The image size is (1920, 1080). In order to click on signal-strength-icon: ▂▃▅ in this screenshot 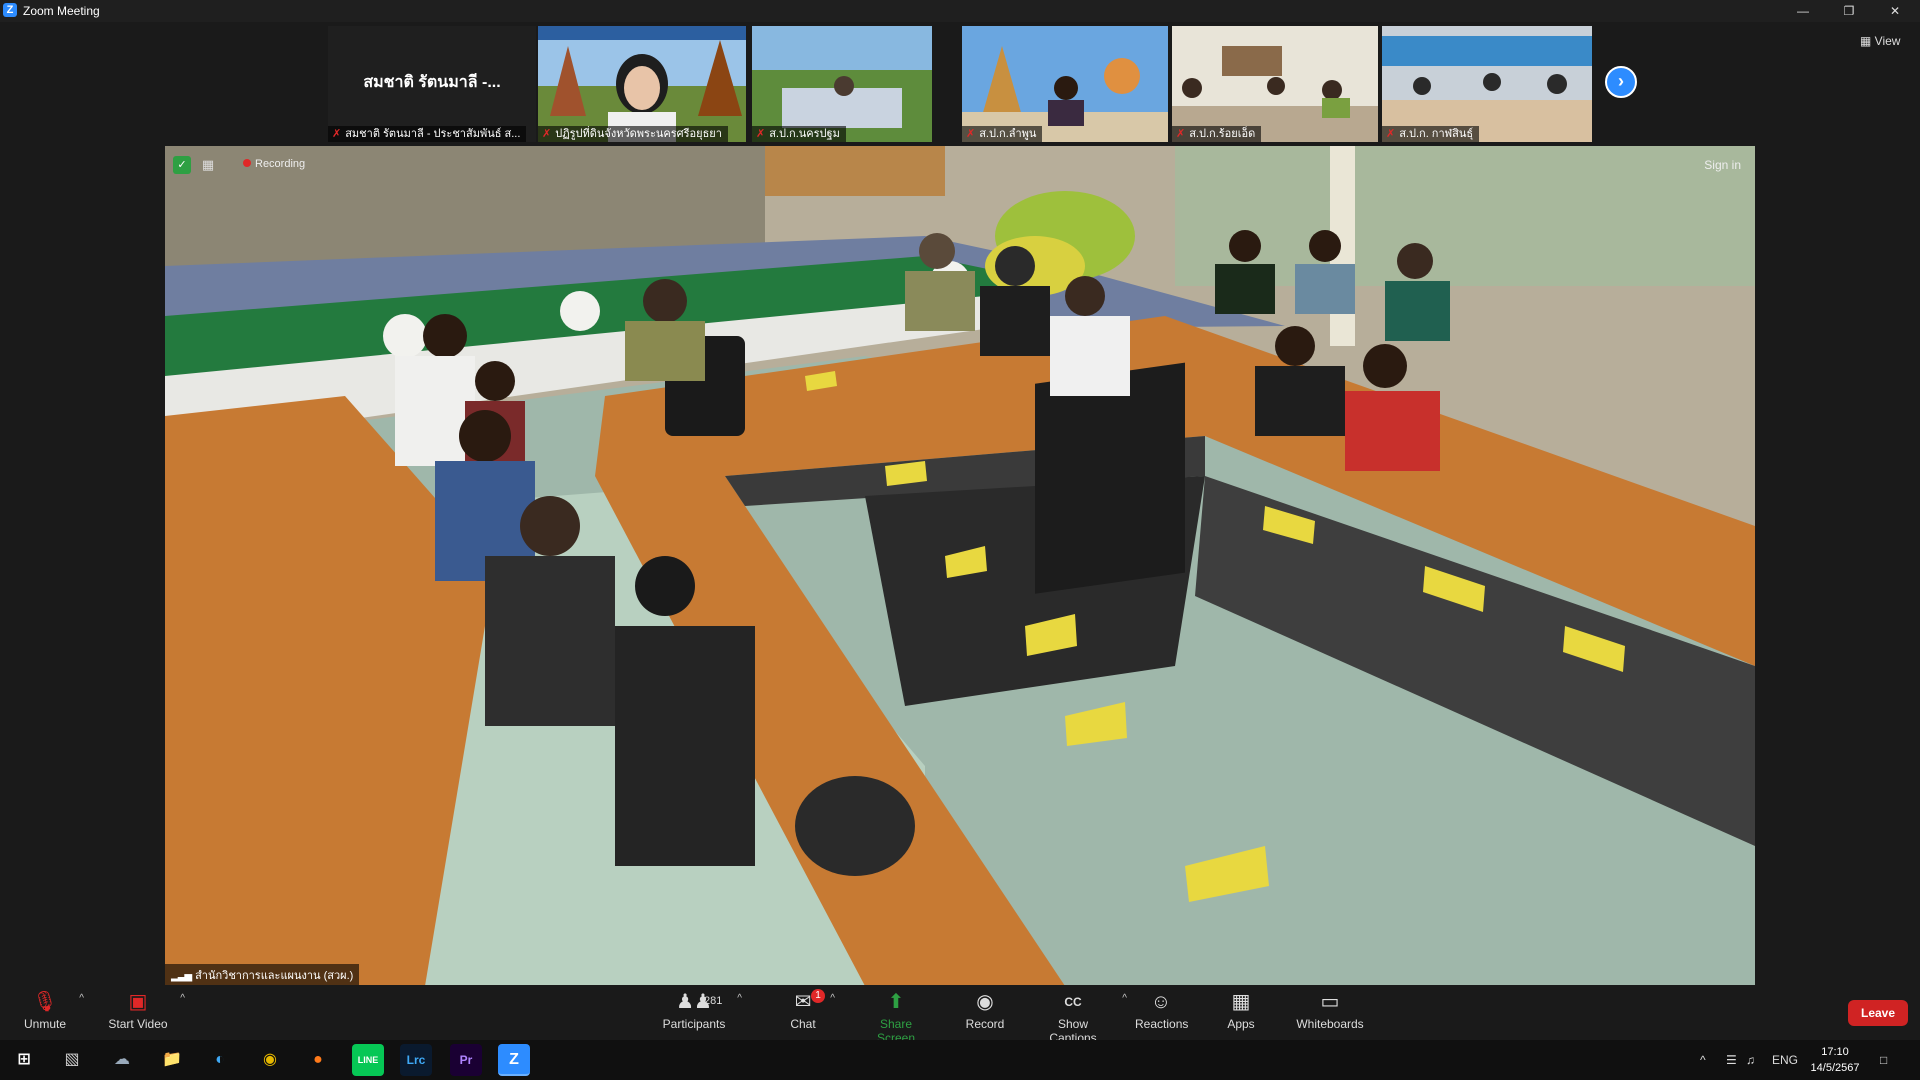, I will do `click(181, 976)`.